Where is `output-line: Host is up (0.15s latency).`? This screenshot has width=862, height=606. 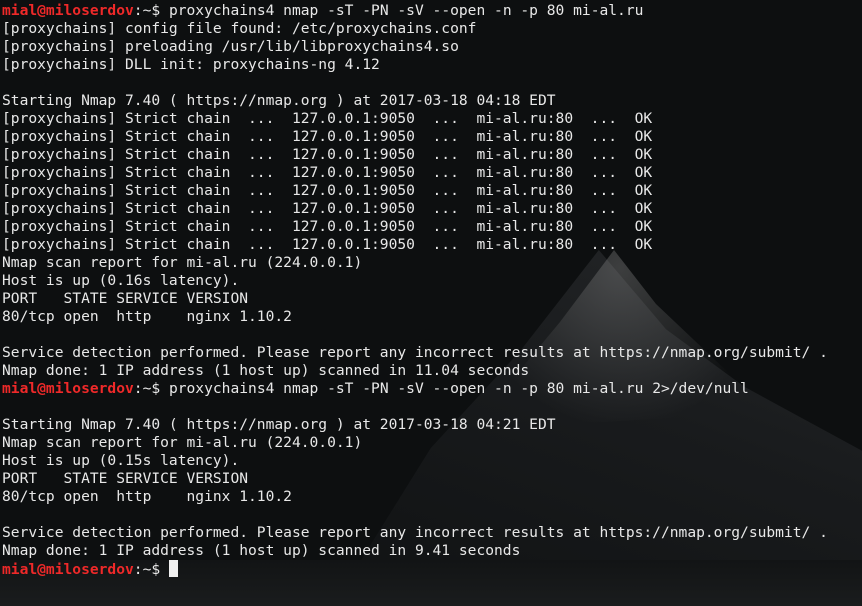
output-line: Host is up (0.15s latency). is located at coordinates (121, 460).